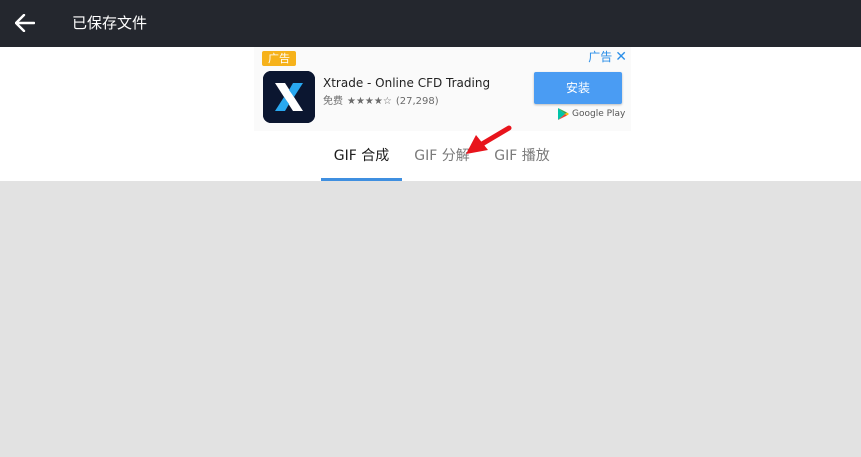  What do you see at coordinates (369, 101) in the screenshot?
I see `rating-stars-icon: ★★★★☆` at bounding box center [369, 101].